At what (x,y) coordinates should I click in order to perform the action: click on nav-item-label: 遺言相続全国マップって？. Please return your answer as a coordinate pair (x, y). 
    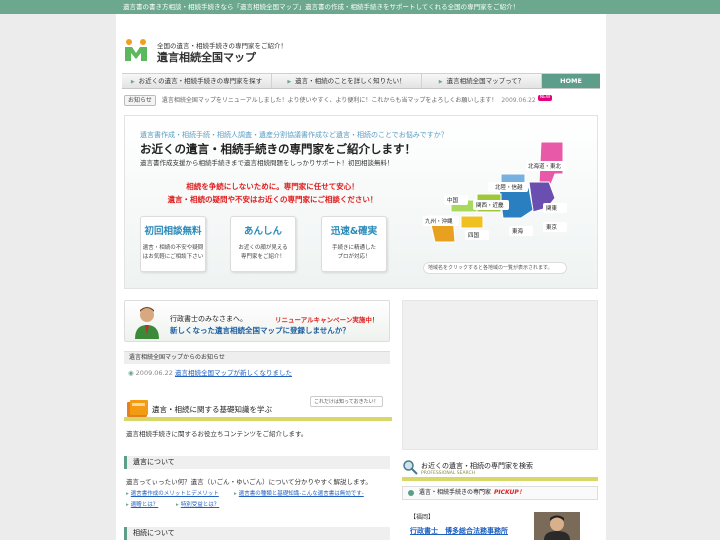
    Looking at the image, I should click on (485, 81).